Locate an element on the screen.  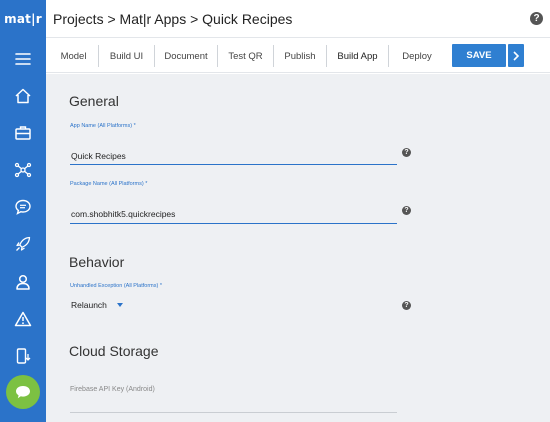
user-icon is located at coordinates (23, 282).